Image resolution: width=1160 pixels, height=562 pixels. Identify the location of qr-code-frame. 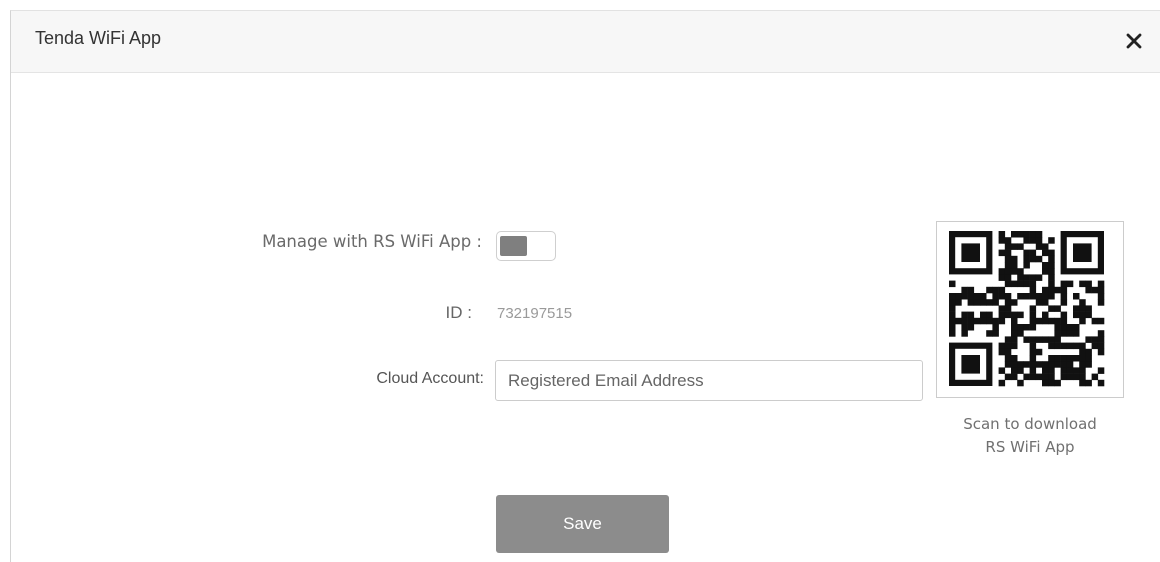
(1030, 309).